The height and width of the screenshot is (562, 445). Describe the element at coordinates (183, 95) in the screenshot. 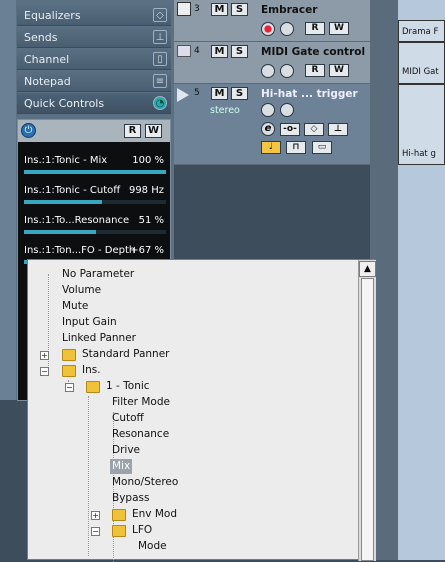

I see `expand-arrow-icon` at that location.